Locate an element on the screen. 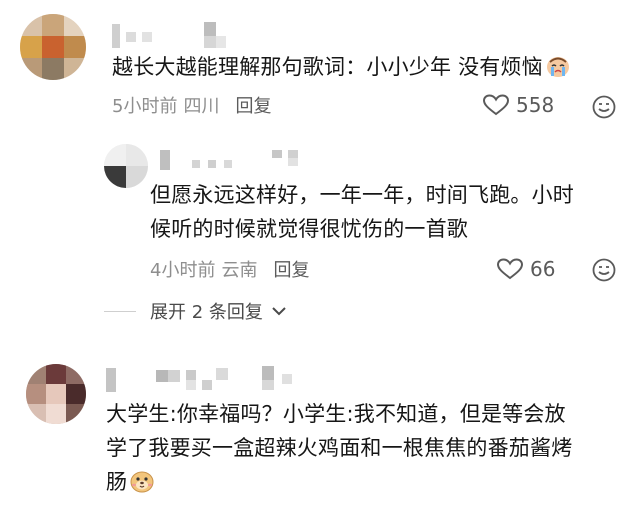  comment-text-line: 学了我要买一盒超辣火鸡面和一根焦焦的番茄酱烤 is located at coordinates (339, 448).